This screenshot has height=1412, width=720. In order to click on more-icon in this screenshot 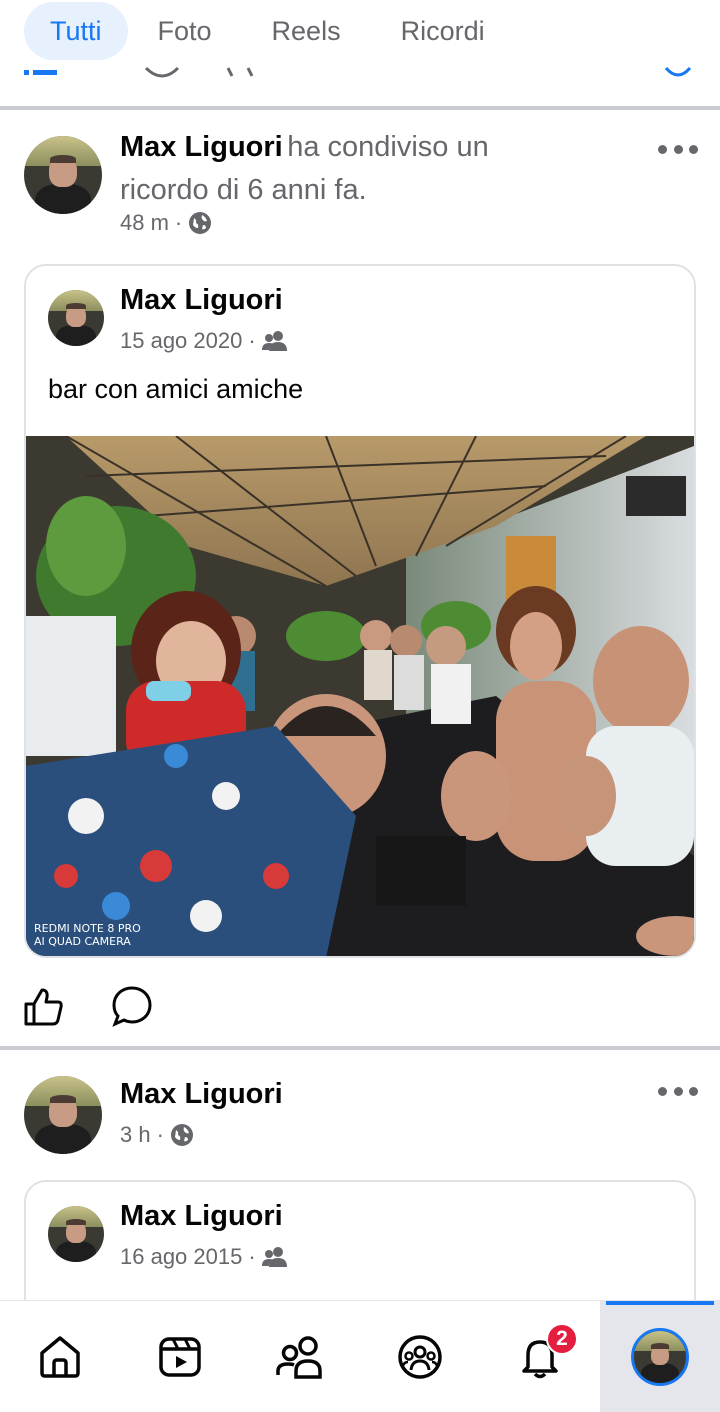, I will do `click(678, 71)`.